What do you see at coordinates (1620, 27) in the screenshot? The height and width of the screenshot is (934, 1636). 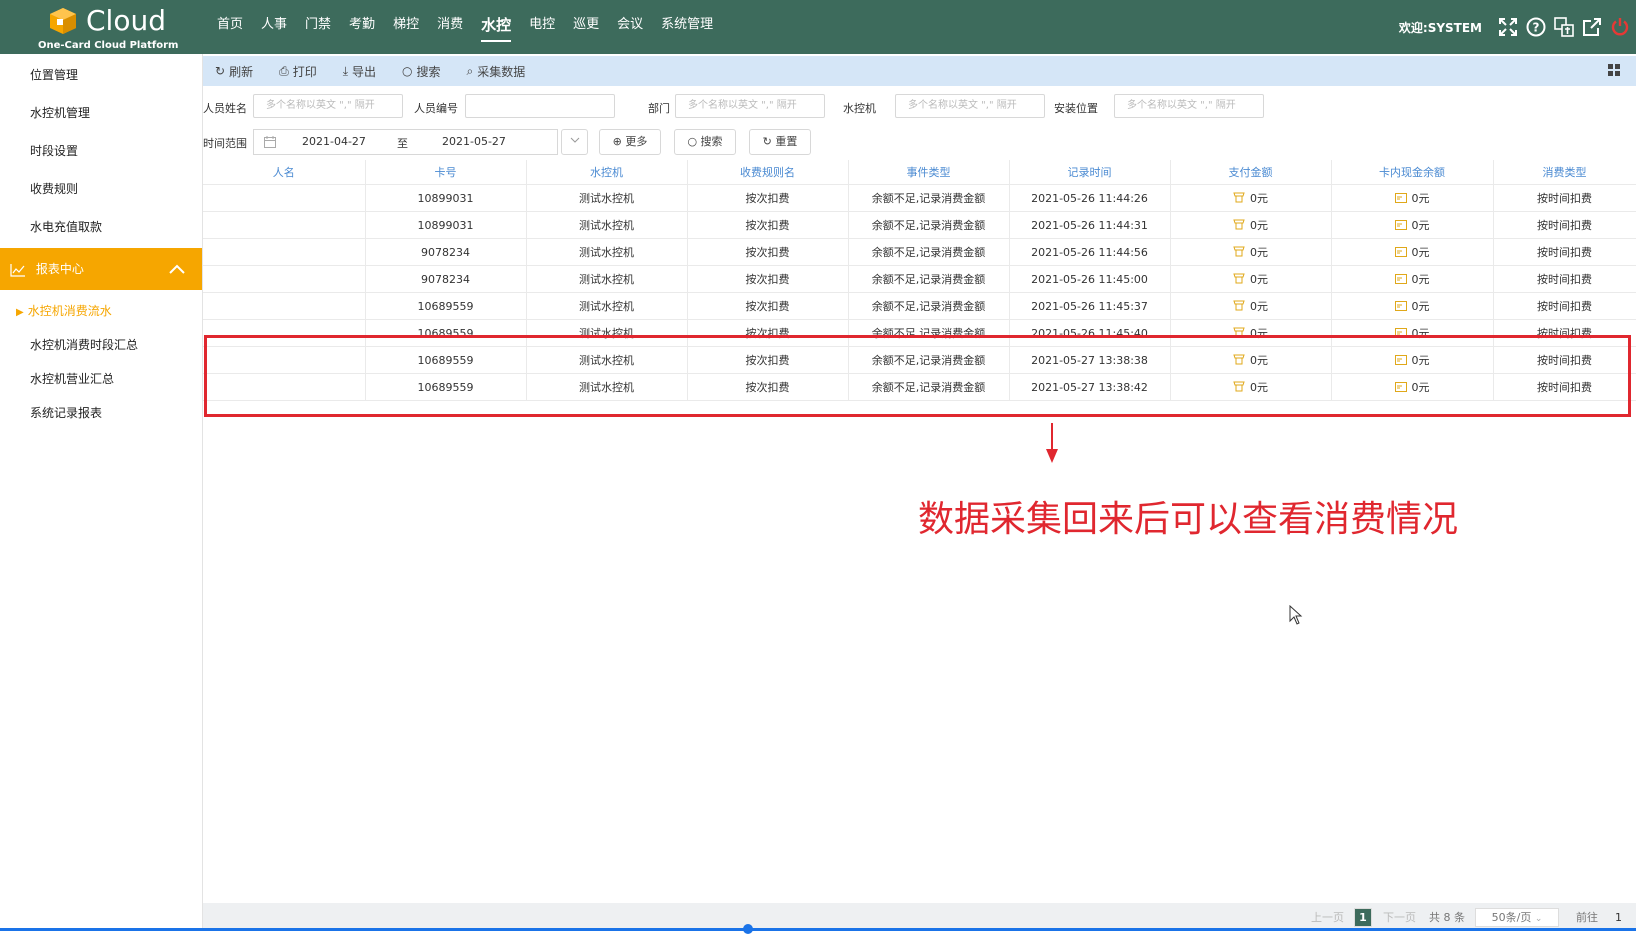 I see `power-icon` at bounding box center [1620, 27].